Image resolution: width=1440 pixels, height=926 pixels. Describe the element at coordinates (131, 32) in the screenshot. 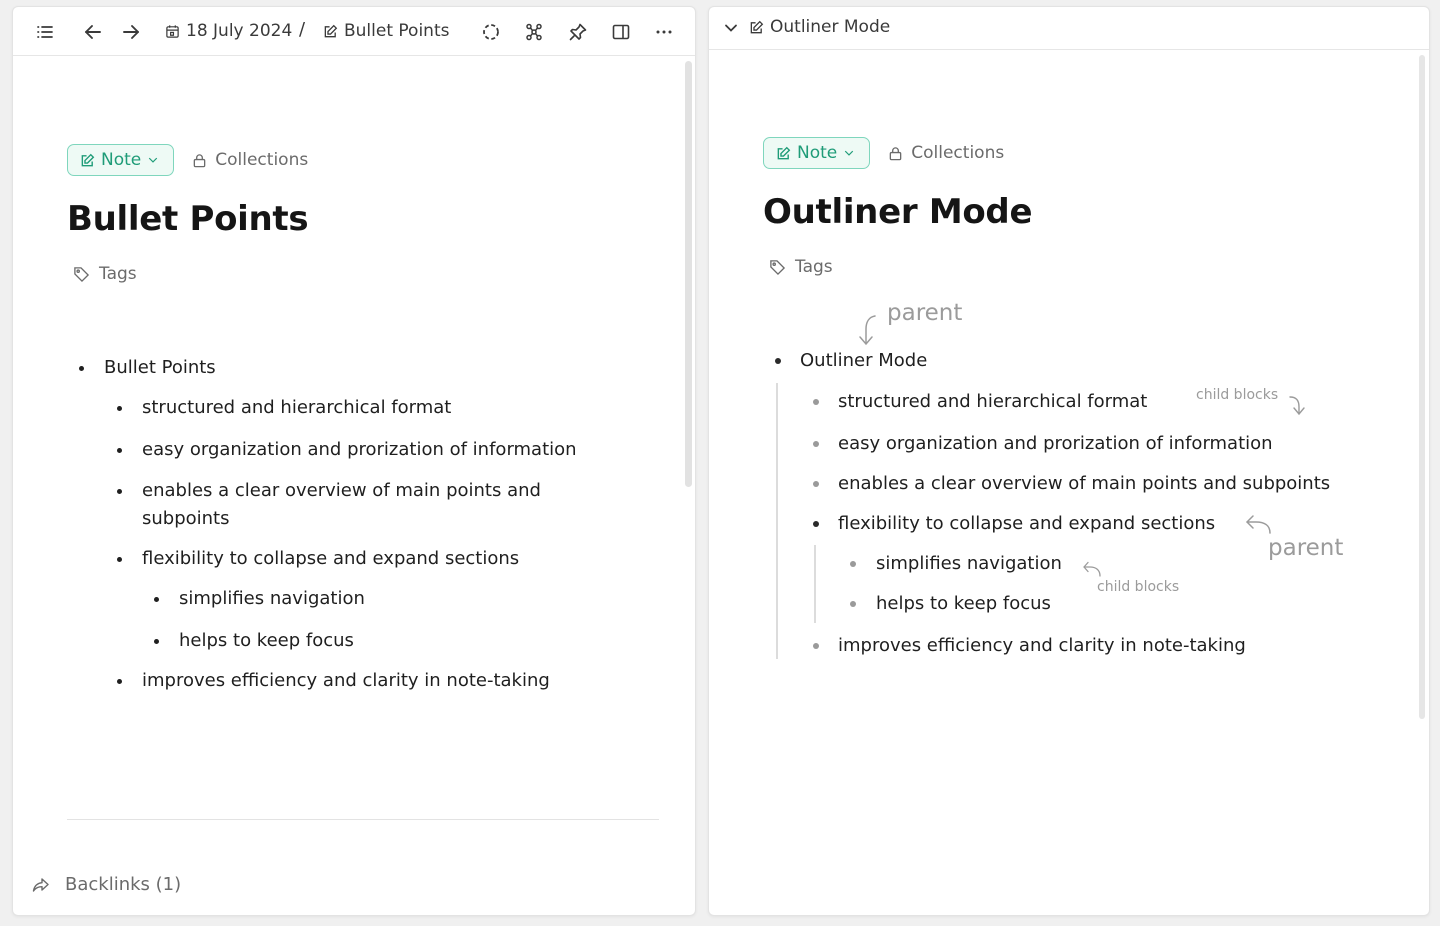

I see `arrow-right-icon` at that location.